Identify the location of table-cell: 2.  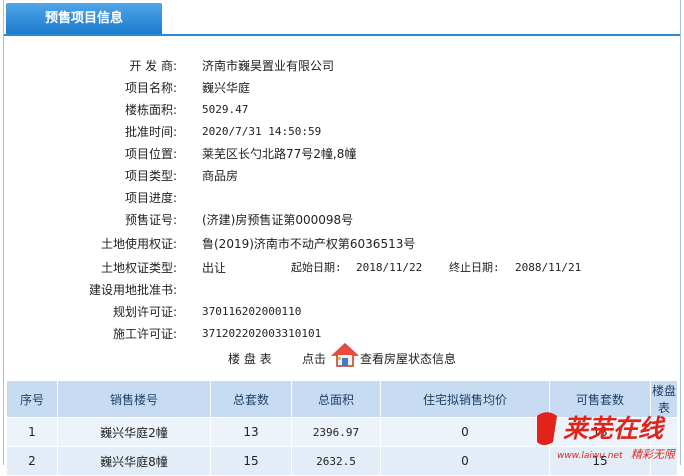
(32, 461).